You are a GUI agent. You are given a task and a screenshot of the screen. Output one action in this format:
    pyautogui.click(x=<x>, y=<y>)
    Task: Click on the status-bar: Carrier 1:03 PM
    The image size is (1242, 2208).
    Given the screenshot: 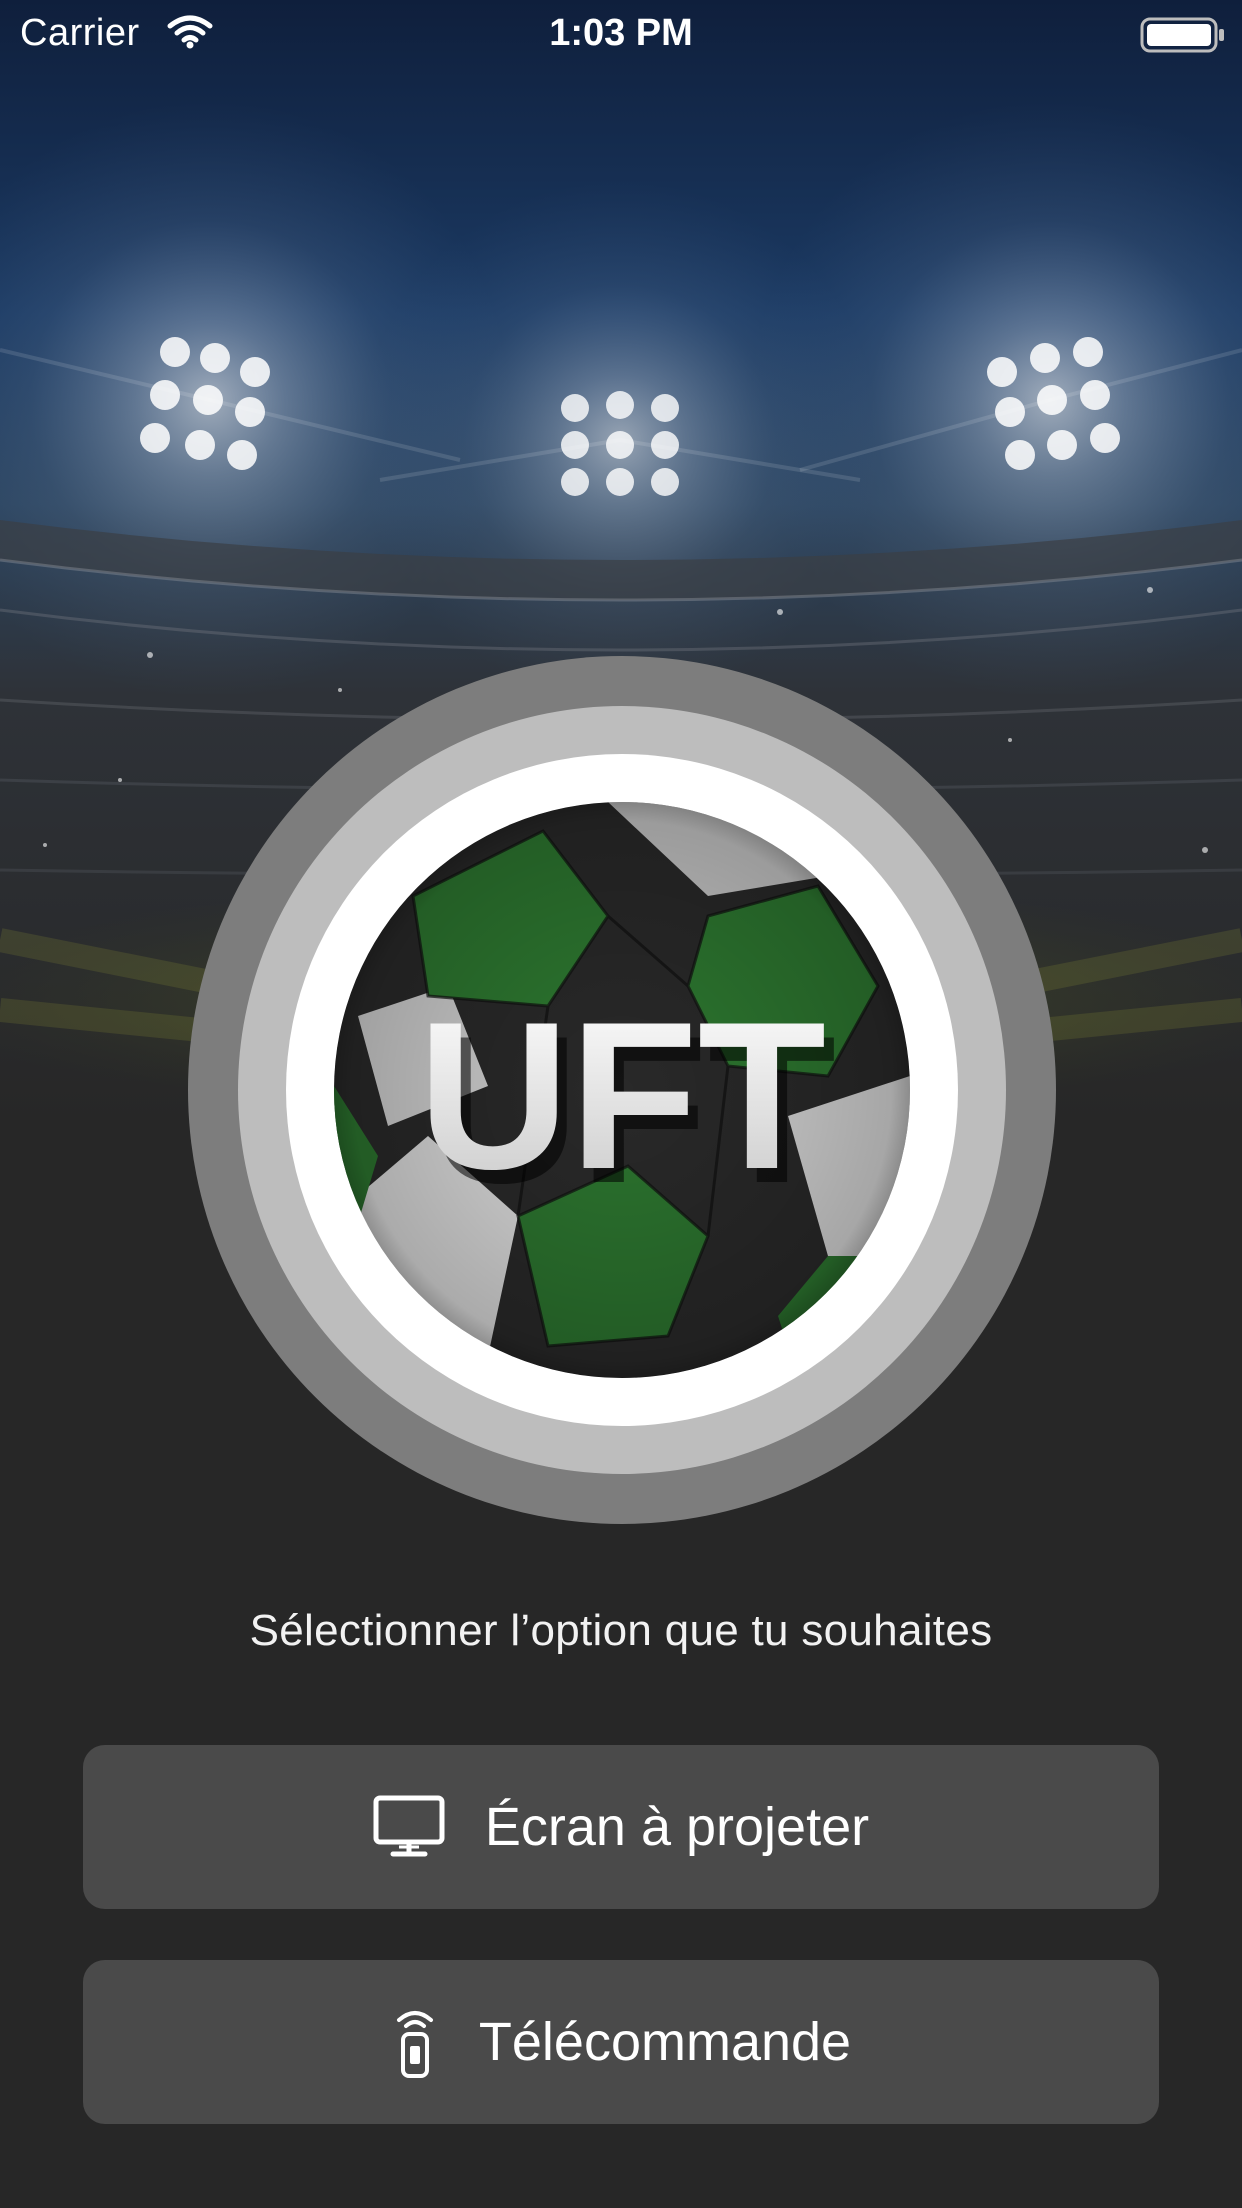 What is the action you would take?
    pyautogui.click(x=621, y=33)
    